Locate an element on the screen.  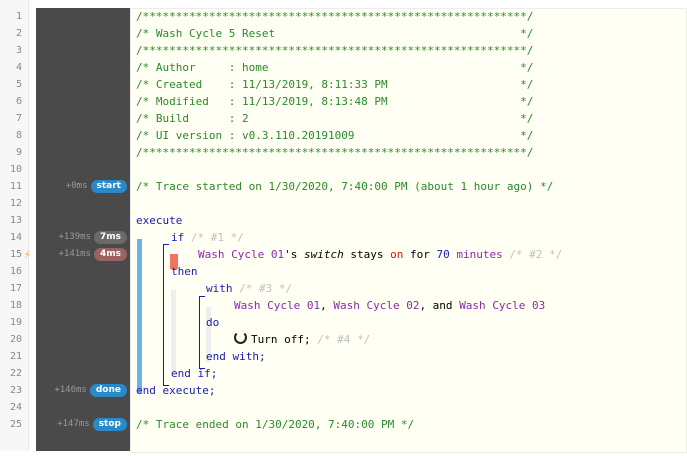
duration-value: 70 is located at coordinates (443, 254).